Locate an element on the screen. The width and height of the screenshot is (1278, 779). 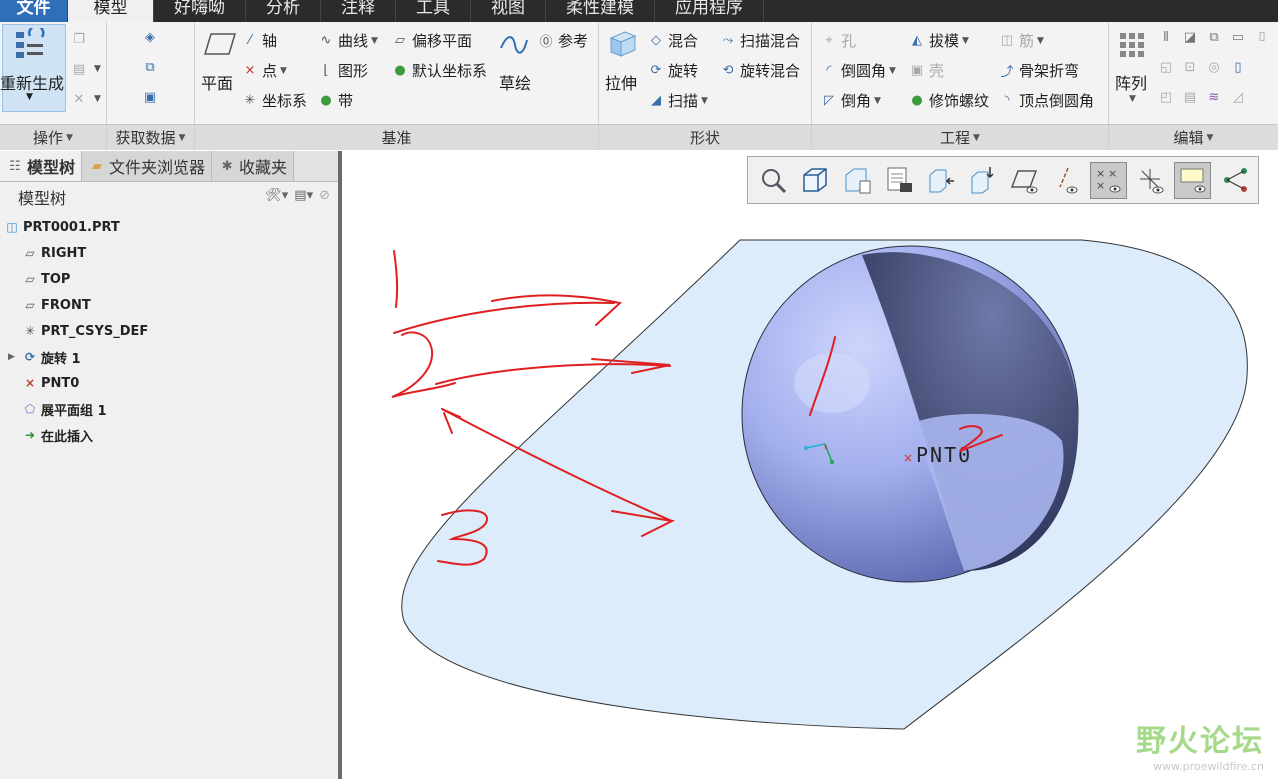
thicken-icon: ▤ is located at coordinates (1190, 97).